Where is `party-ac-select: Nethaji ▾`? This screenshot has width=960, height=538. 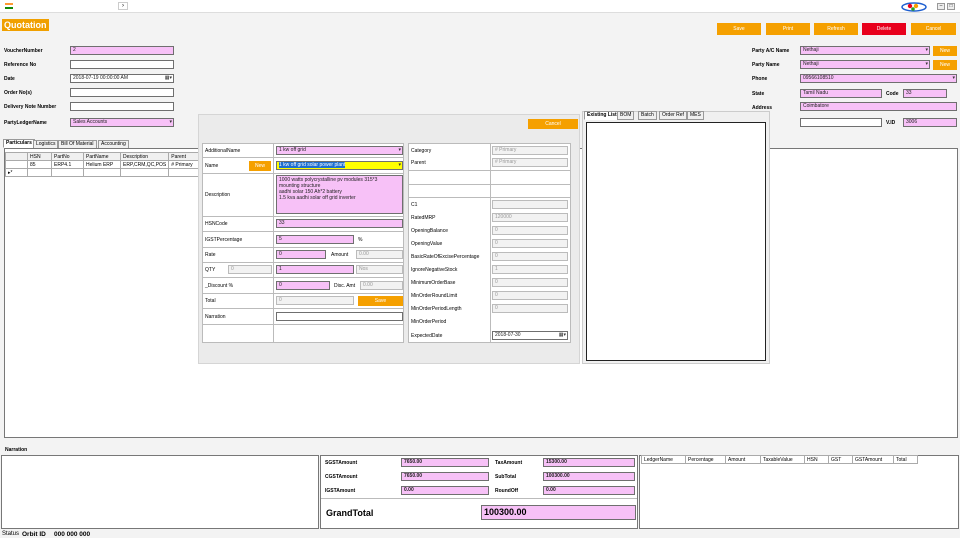
party-ac-select: Nethaji ▾ is located at coordinates (865, 50).